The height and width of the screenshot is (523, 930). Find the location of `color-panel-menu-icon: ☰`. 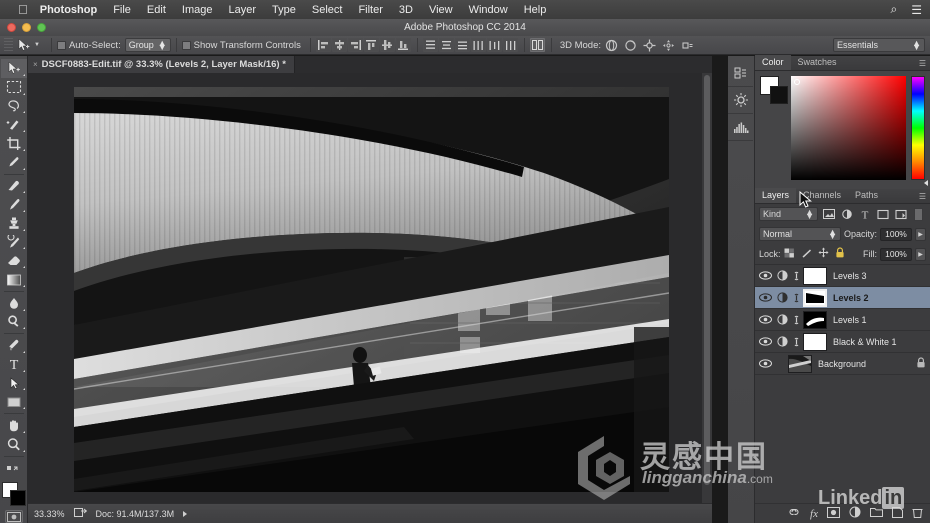

color-panel-menu-icon: ☰ is located at coordinates (922, 63).